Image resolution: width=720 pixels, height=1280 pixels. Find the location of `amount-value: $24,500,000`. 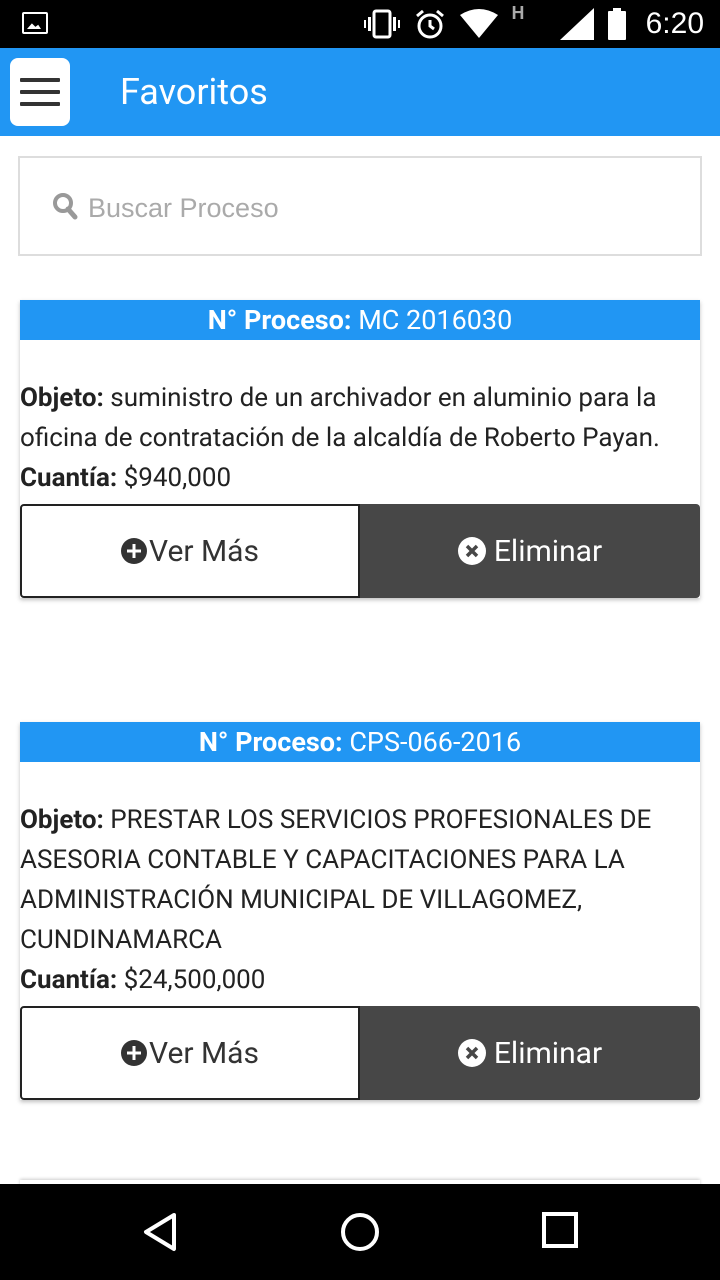

amount-value: $24,500,000 is located at coordinates (194, 980).